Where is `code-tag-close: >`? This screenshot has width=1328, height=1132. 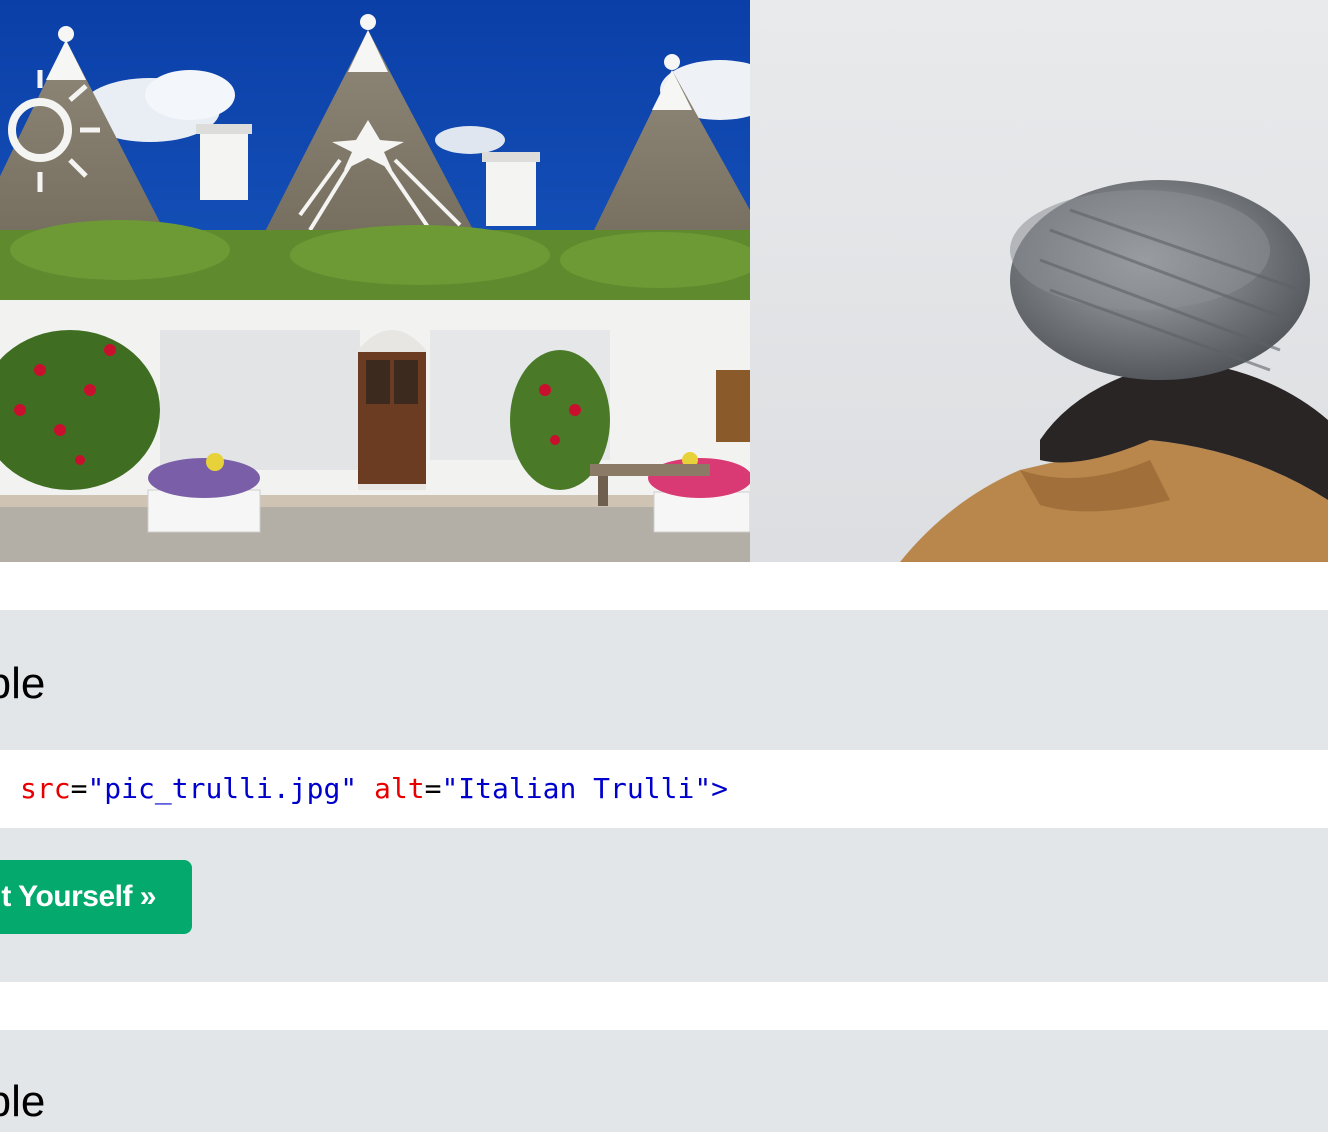
code-tag-close: > is located at coordinates (720, 788).